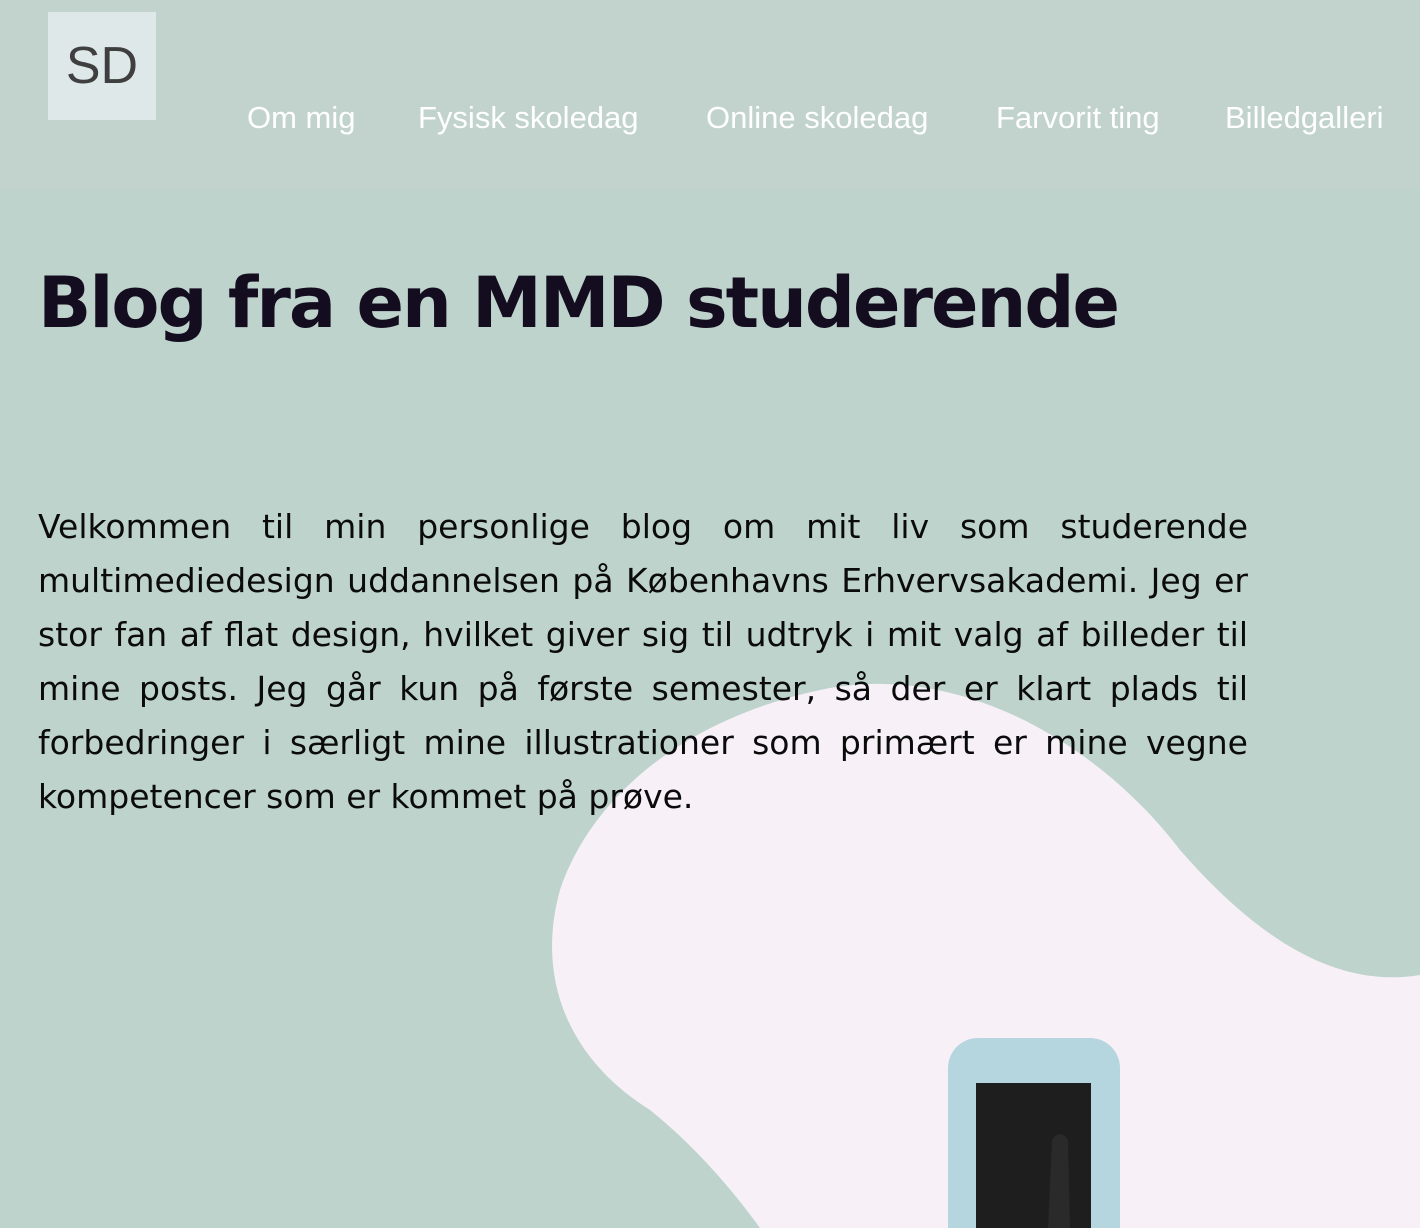  Describe the element at coordinates (528, 118) in the screenshot. I see `nav-link-fysisk-skoledag: Fysisk skoledag` at that location.